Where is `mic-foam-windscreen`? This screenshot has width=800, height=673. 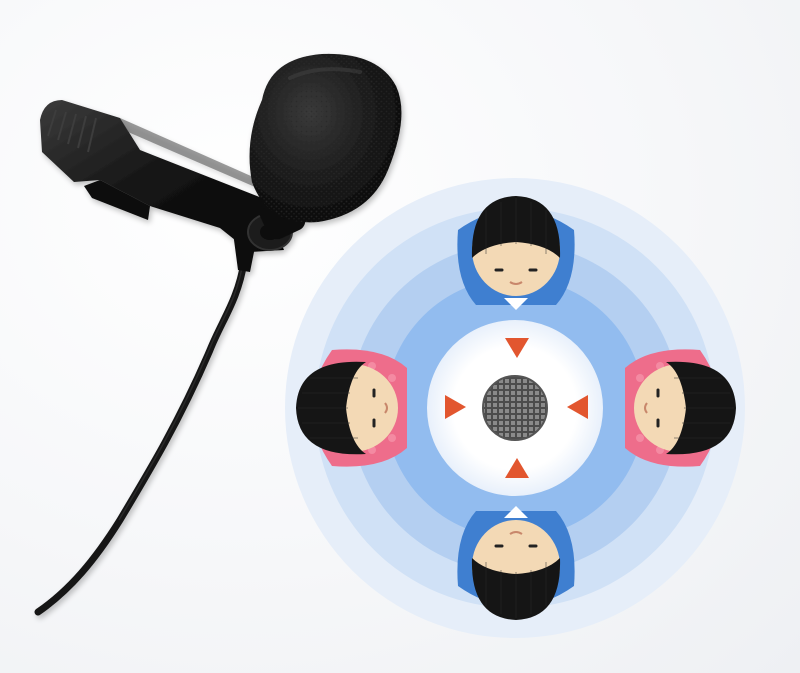 mic-foam-windscreen is located at coordinates (325, 138).